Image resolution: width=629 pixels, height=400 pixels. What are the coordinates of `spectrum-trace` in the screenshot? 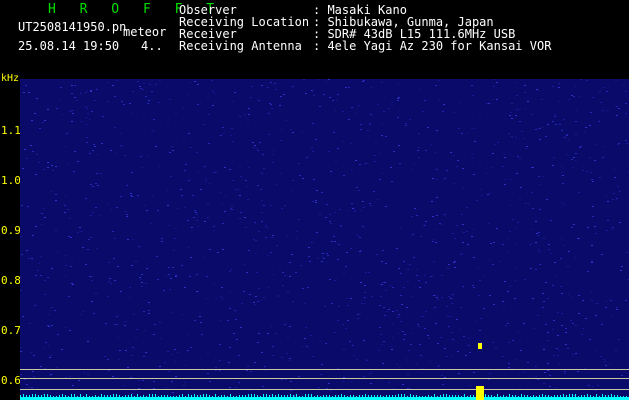 It's located at (324, 393).